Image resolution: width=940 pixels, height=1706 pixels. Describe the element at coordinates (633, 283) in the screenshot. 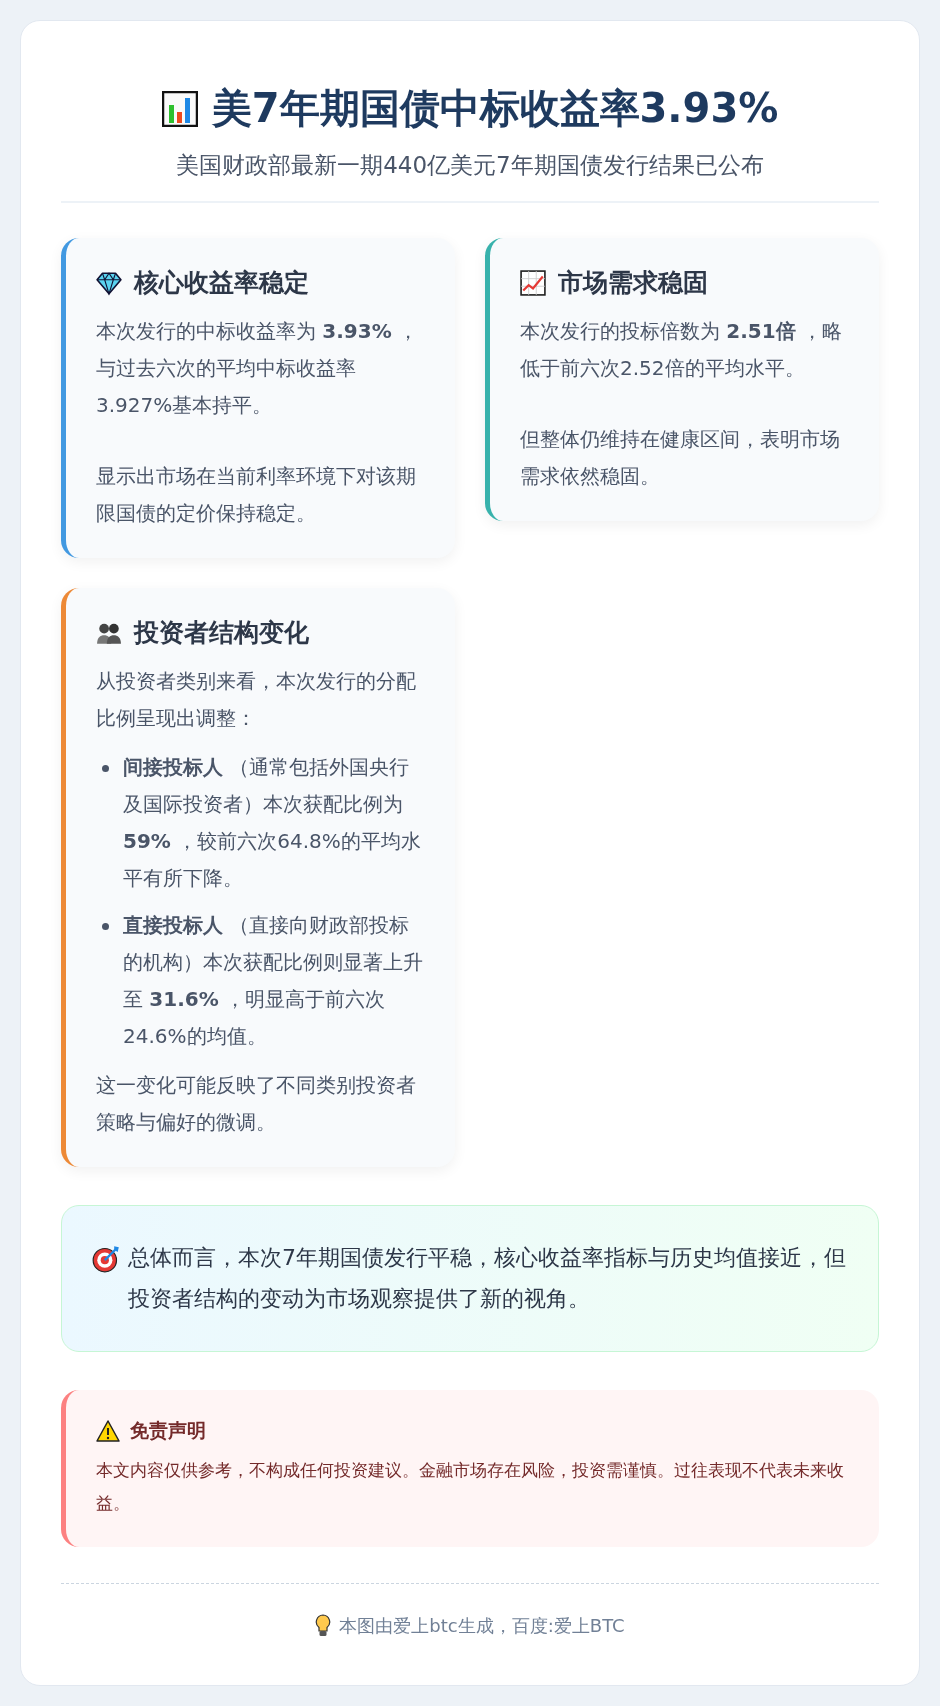

I see `card-title: 市场需求稳固` at that location.